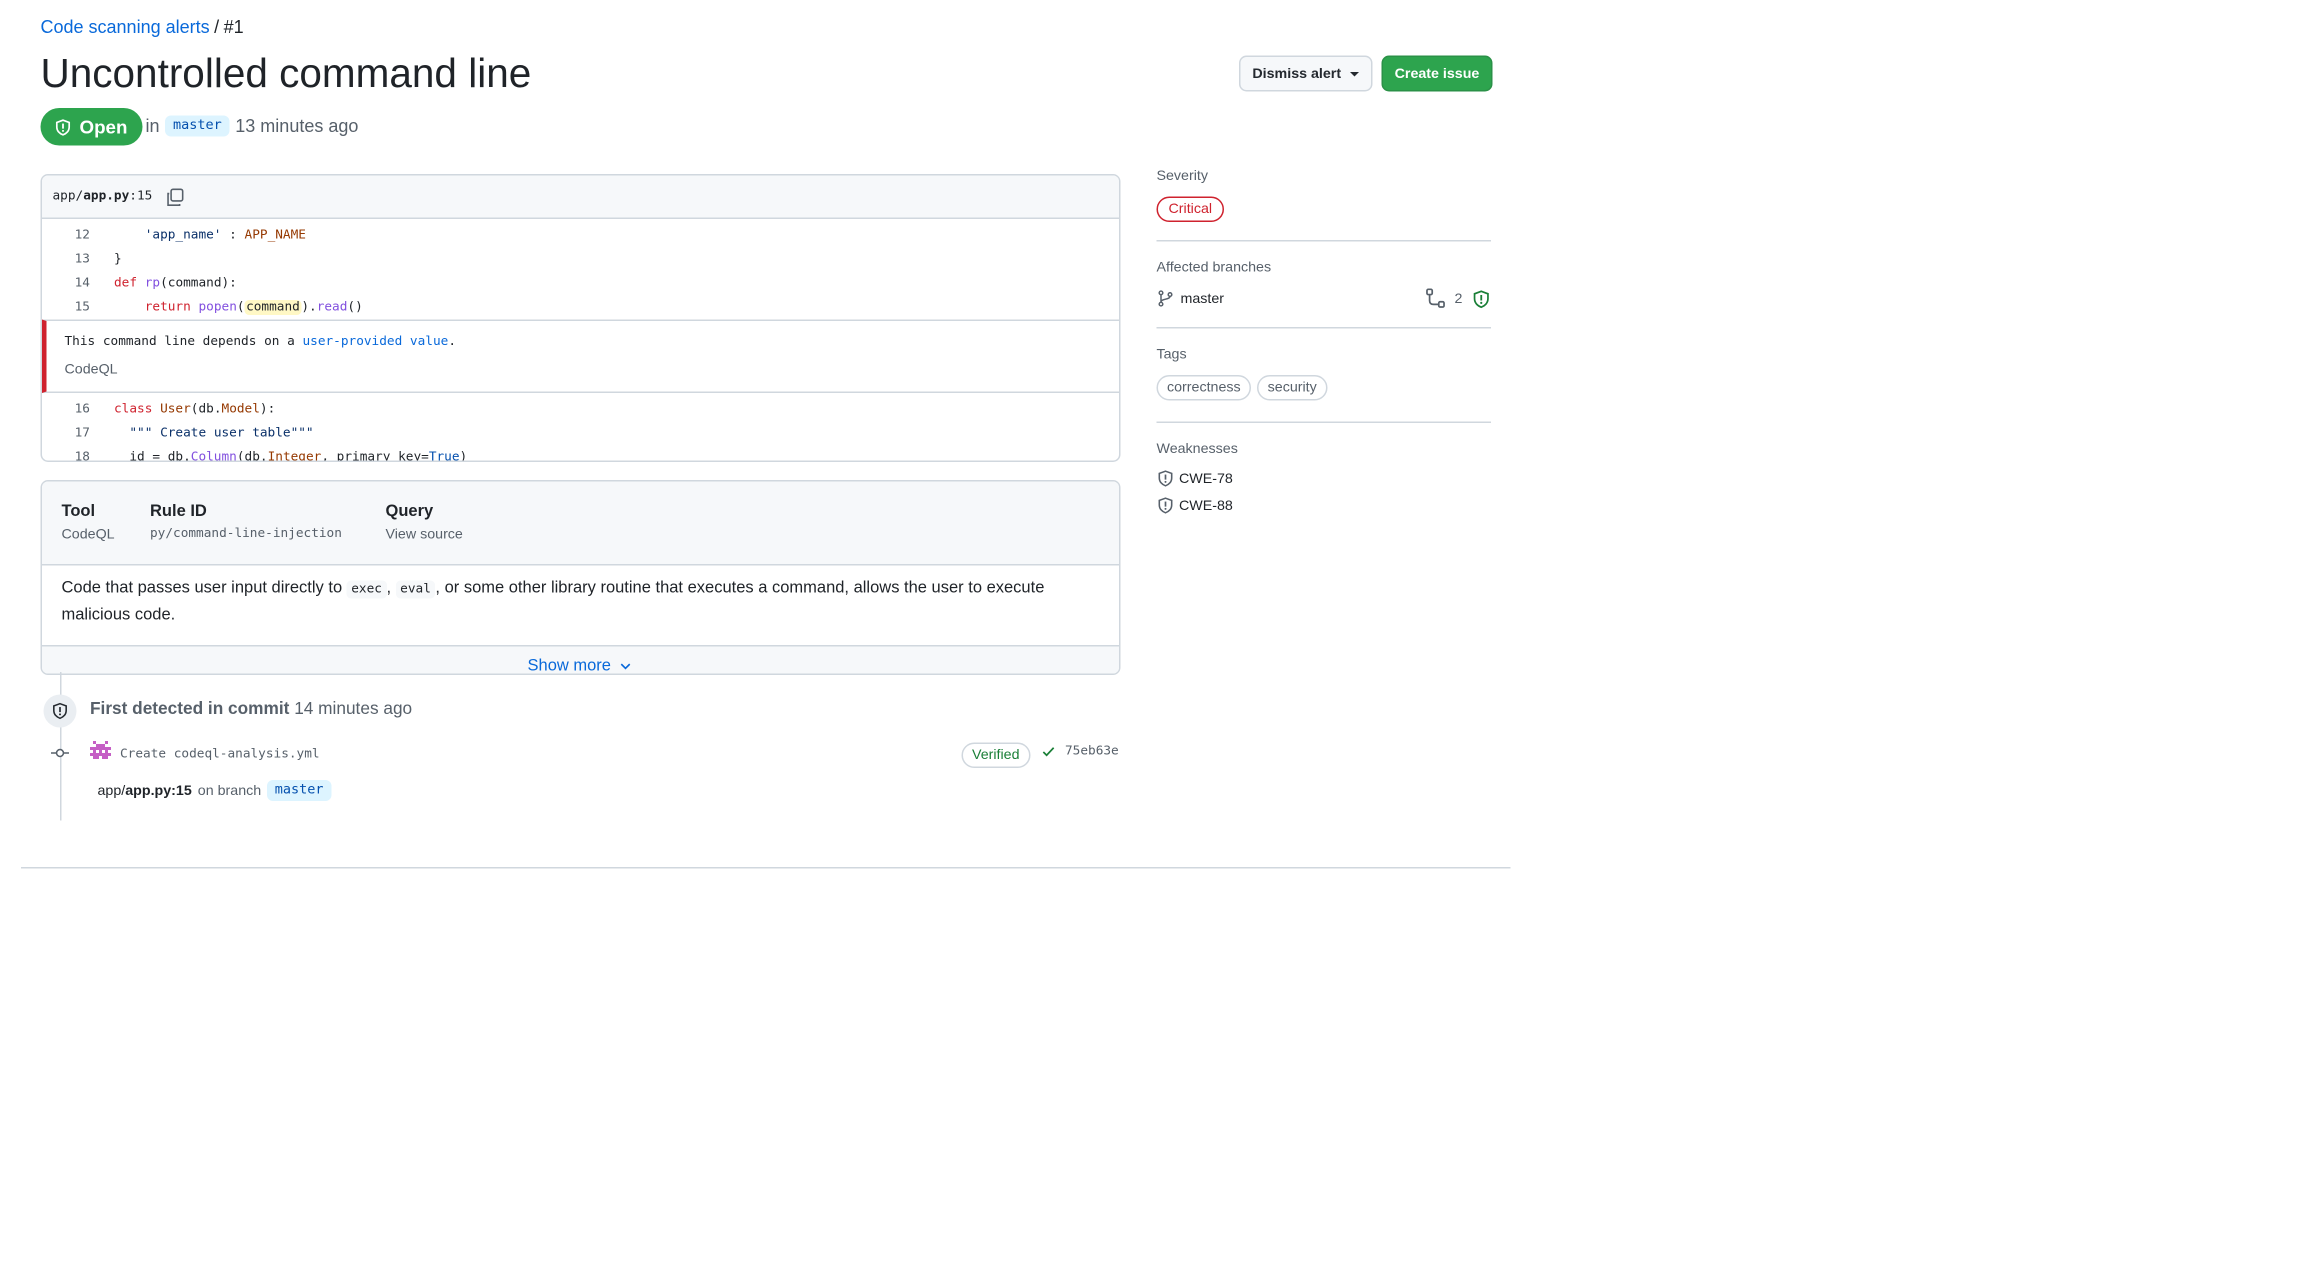 The width and height of the screenshot is (2301, 1277). Describe the element at coordinates (1292, 388) in the screenshot. I see `tag-security: security` at that location.